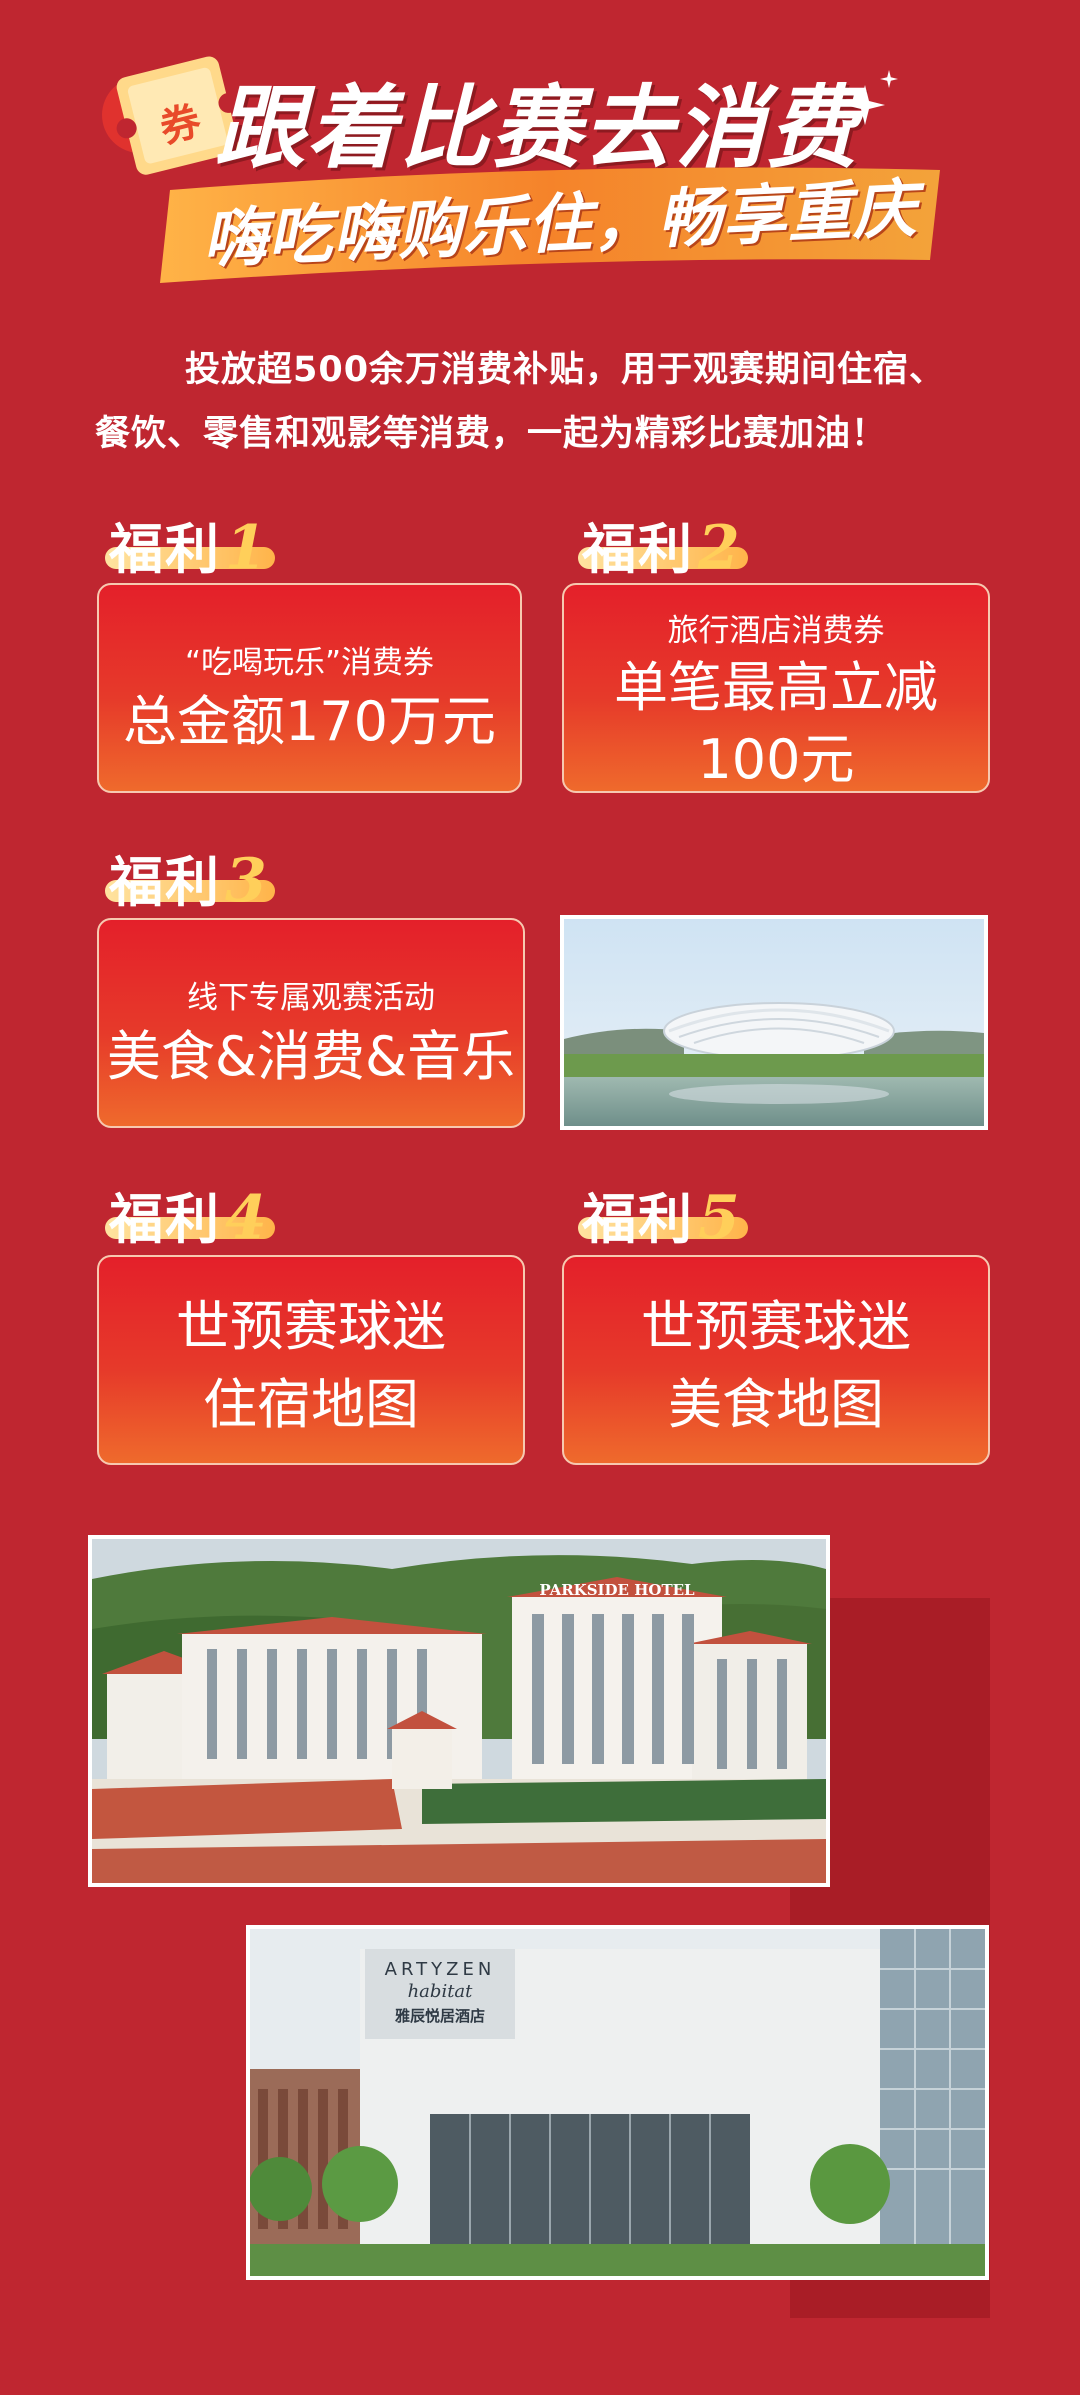 Image resolution: width=1080 pixels, height=2395 pixels. What do you see at coordinates (491, 434) in the screenshot?
I see `intro-line-2: 餐饮、零售和观影等消费，一起为精彩比赛加油！` at bounding box center [491, 434].